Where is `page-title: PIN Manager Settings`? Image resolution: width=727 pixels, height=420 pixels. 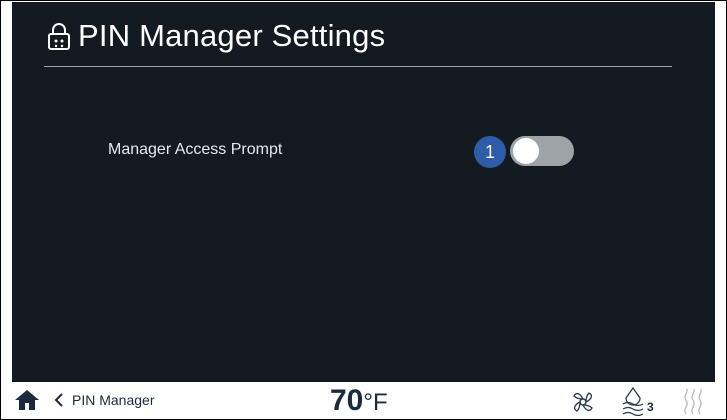
page-title: PIN Manager Settings is located at coordinates (232, 35).